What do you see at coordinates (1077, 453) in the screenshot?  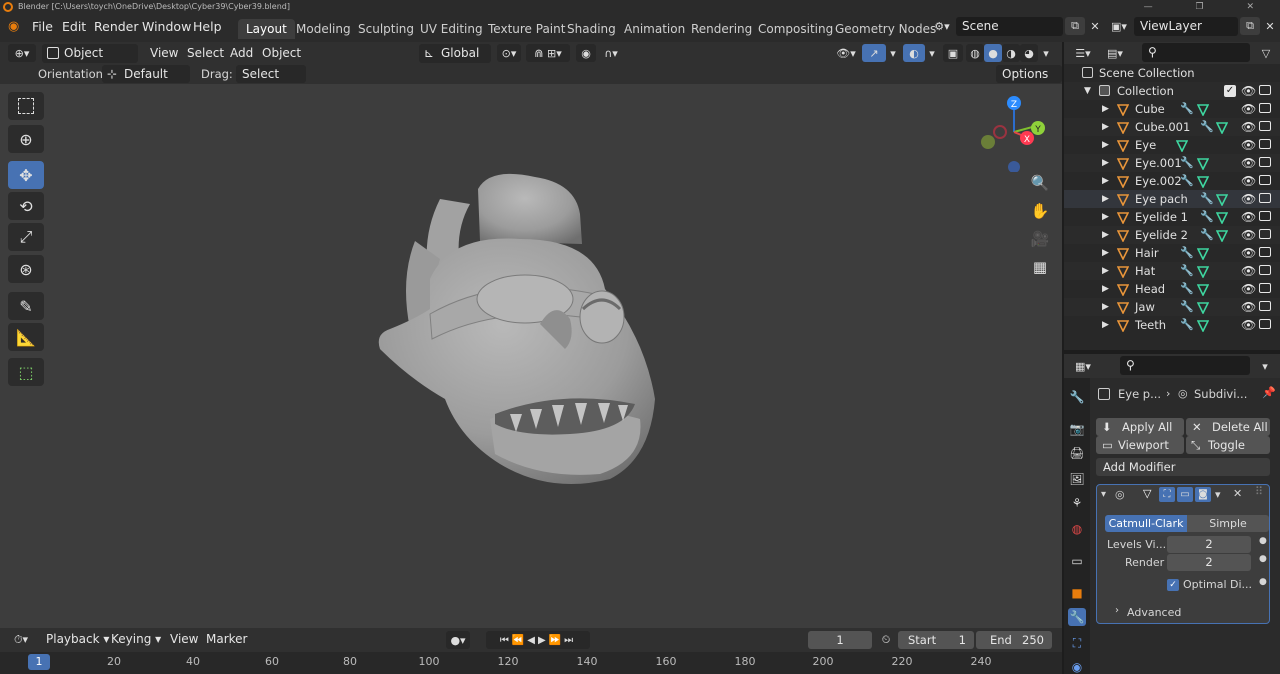 I see `output-tab-icon: 🖨` at bounding box center [1077, 453].